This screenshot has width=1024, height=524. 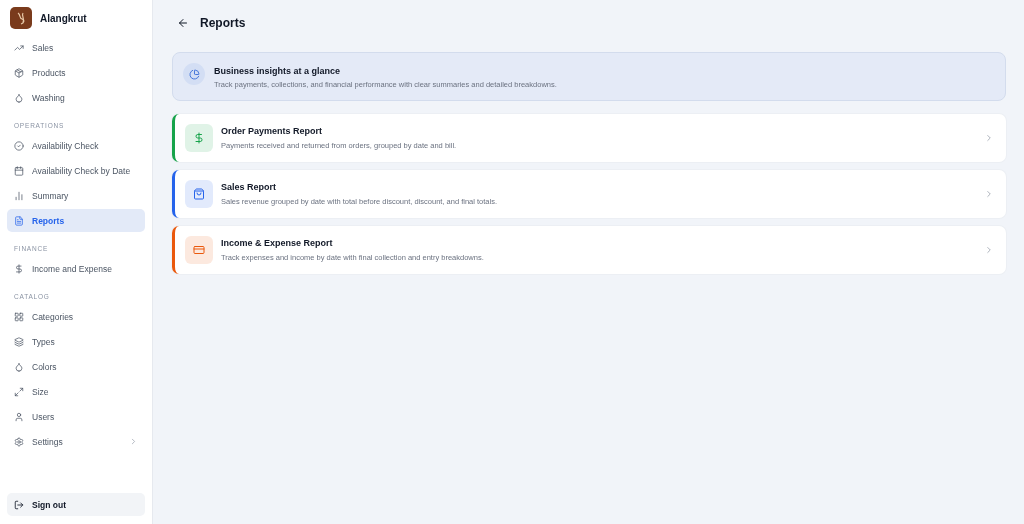 What do you see at coordinates (272, 131) in the screenshot?
I see `report-title: Order Payments Report` at bounding box center [272, 131].